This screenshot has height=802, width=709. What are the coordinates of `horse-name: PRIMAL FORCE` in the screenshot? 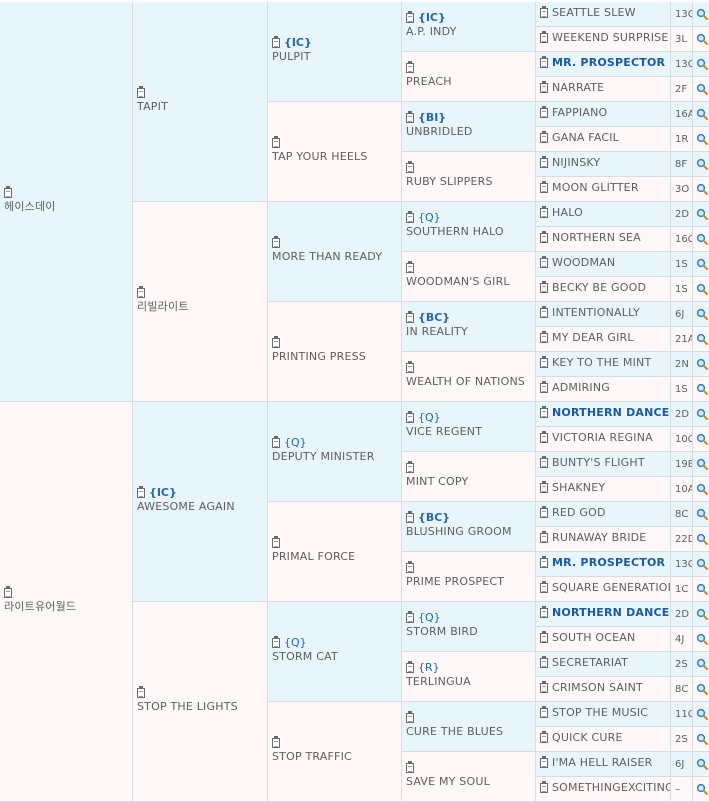 It's located at (335, 557).